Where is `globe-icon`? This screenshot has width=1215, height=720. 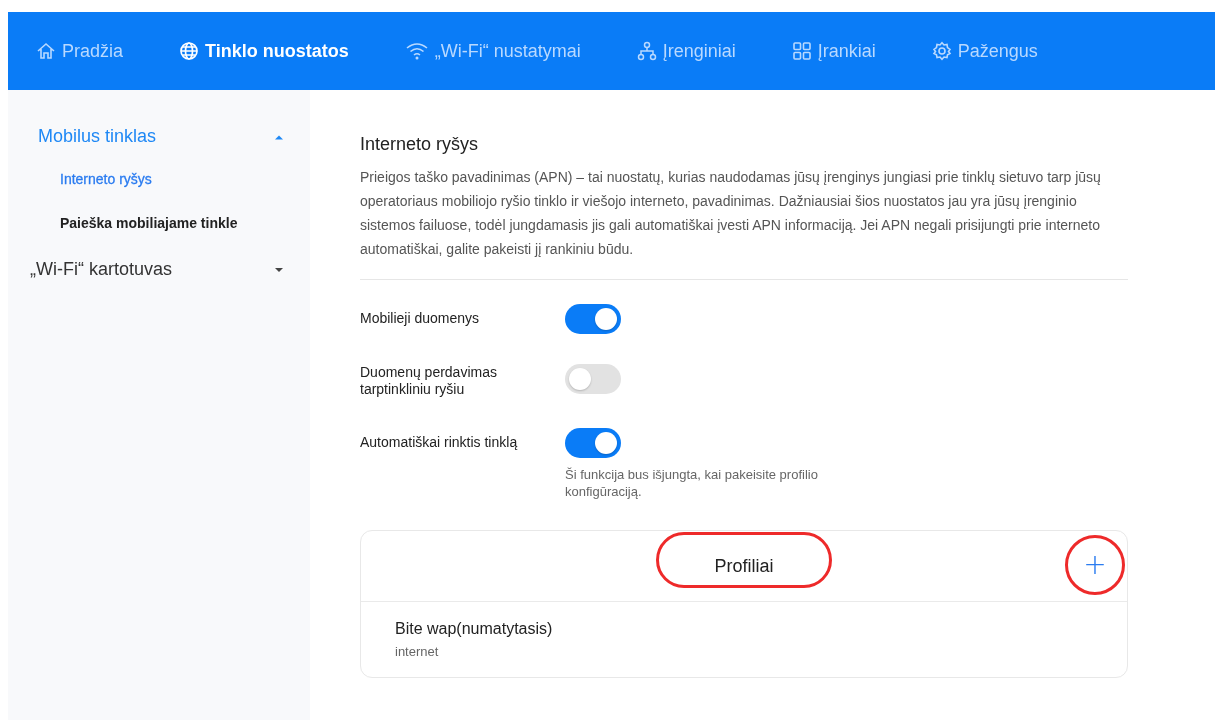
globe-icon is located at coordinates (189, 51).